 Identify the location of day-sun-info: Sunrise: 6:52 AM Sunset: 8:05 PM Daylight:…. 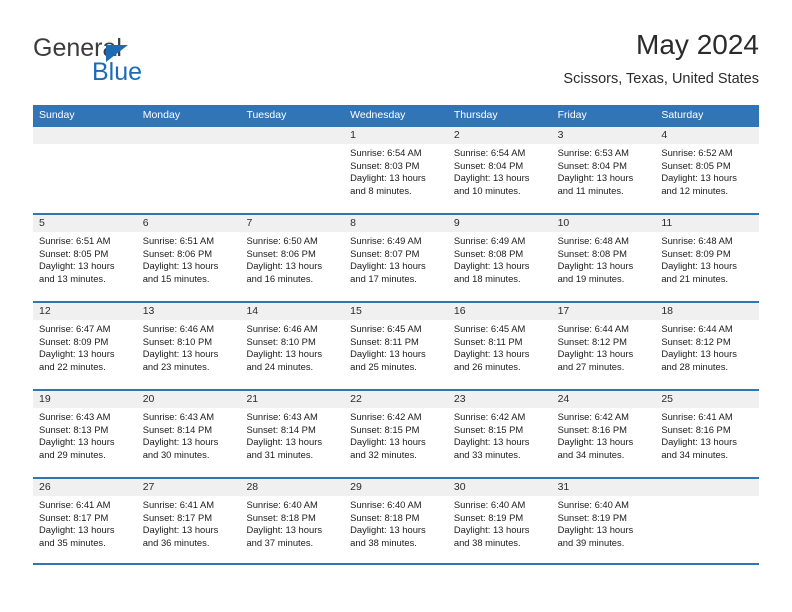
(707, 170).